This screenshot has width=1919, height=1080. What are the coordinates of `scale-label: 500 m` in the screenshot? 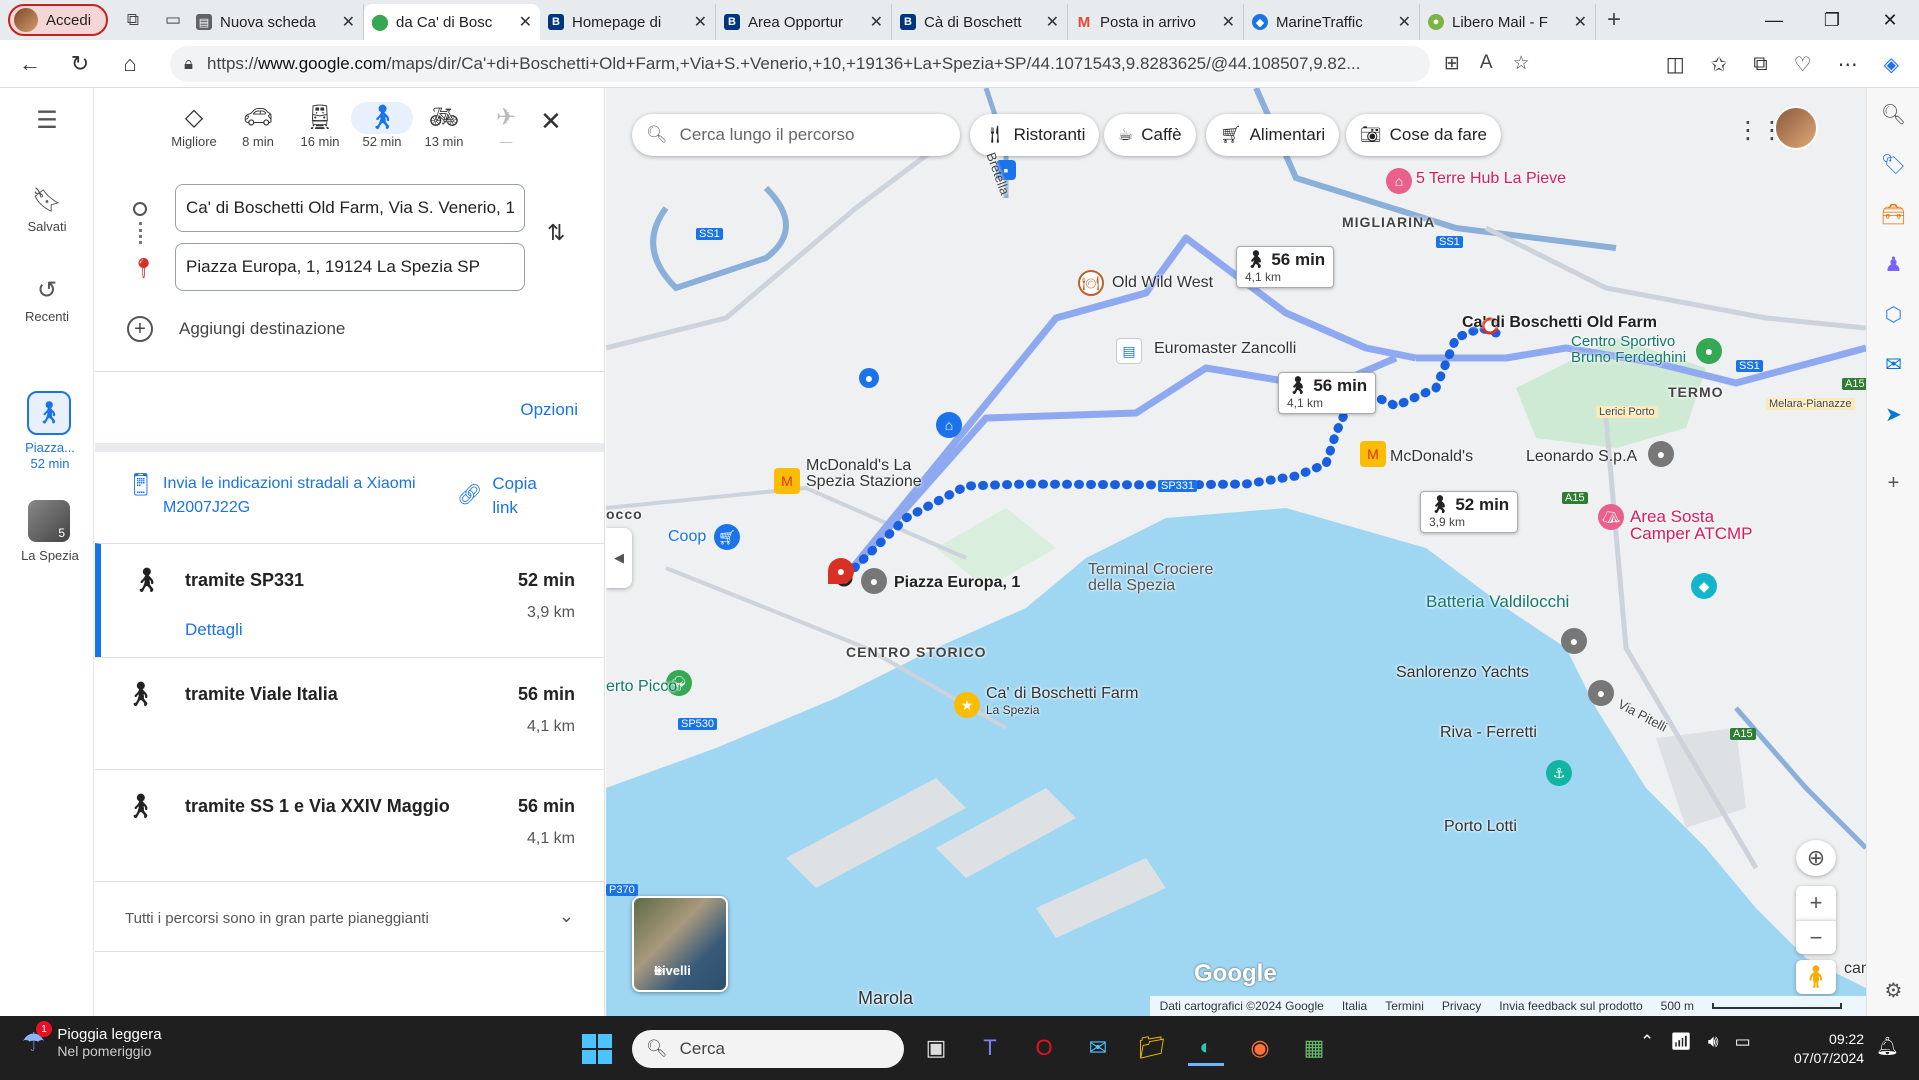 It's located at (1677, 1006).